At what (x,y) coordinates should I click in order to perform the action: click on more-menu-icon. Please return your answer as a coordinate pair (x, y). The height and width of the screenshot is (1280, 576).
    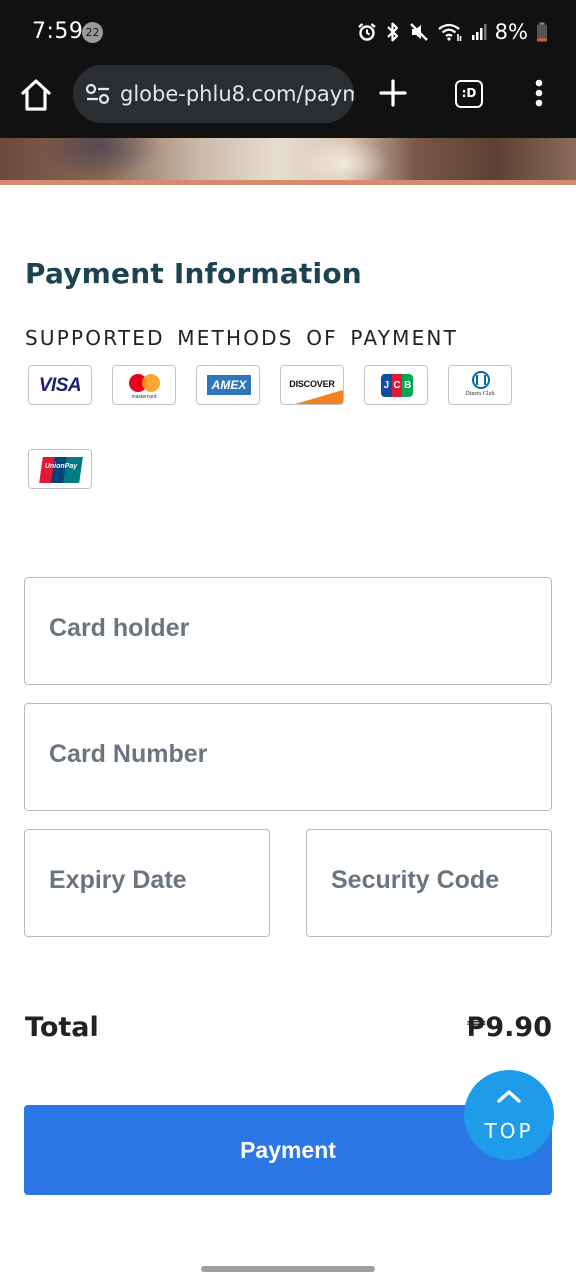
    Looking at the image, I should click on (539, 93).